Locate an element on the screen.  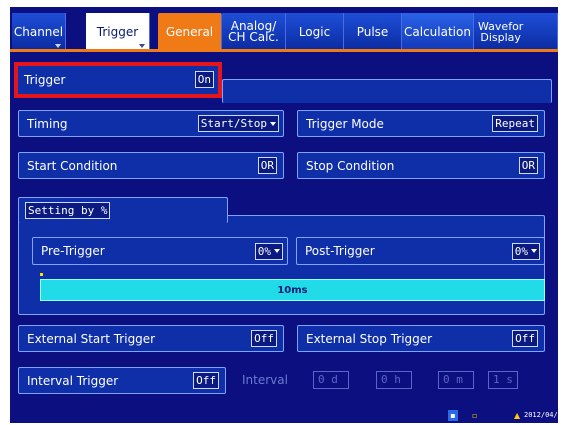
post-trigger-row: Post-Trigger 0% is located at coordinates (420, 251).